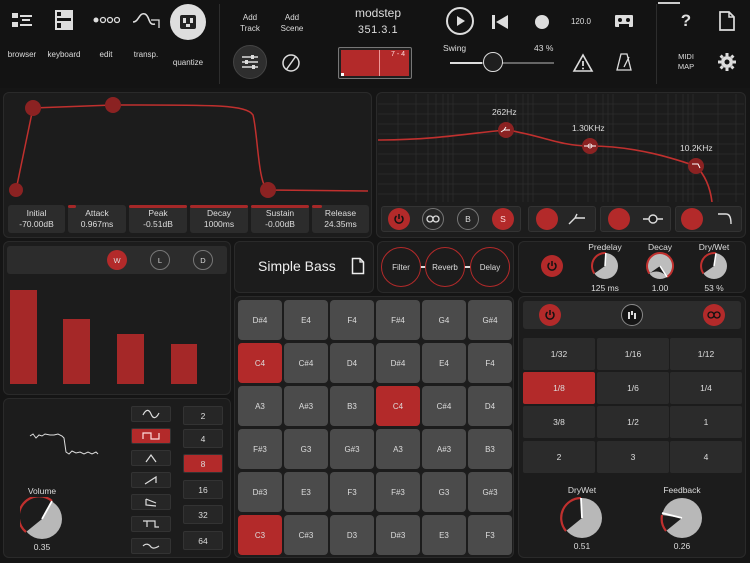  Describe the element at coordinates (260, 363) in the screenshot. I see `pad-1-0: C4` at that location.